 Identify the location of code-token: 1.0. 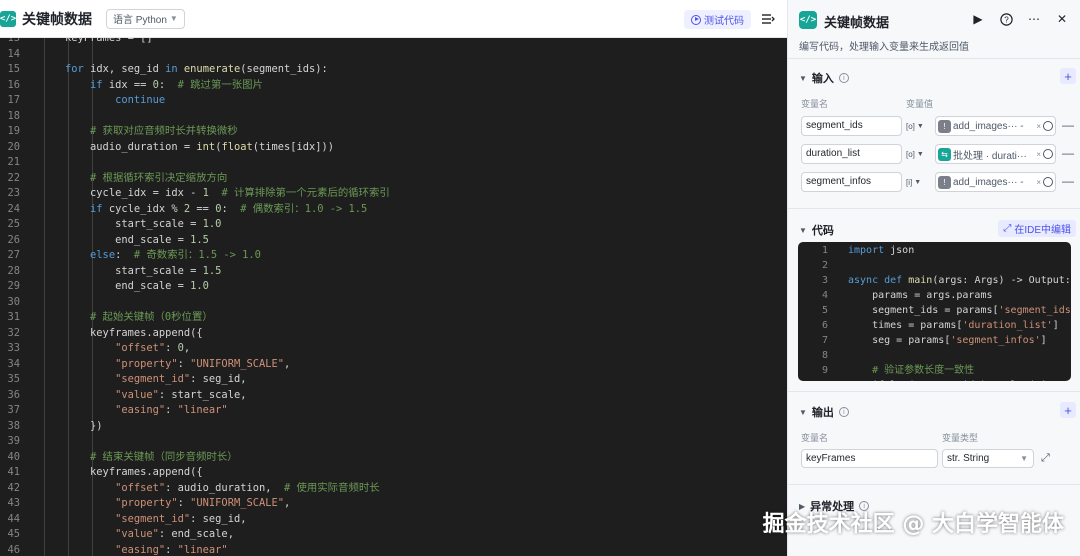
(199, 286).